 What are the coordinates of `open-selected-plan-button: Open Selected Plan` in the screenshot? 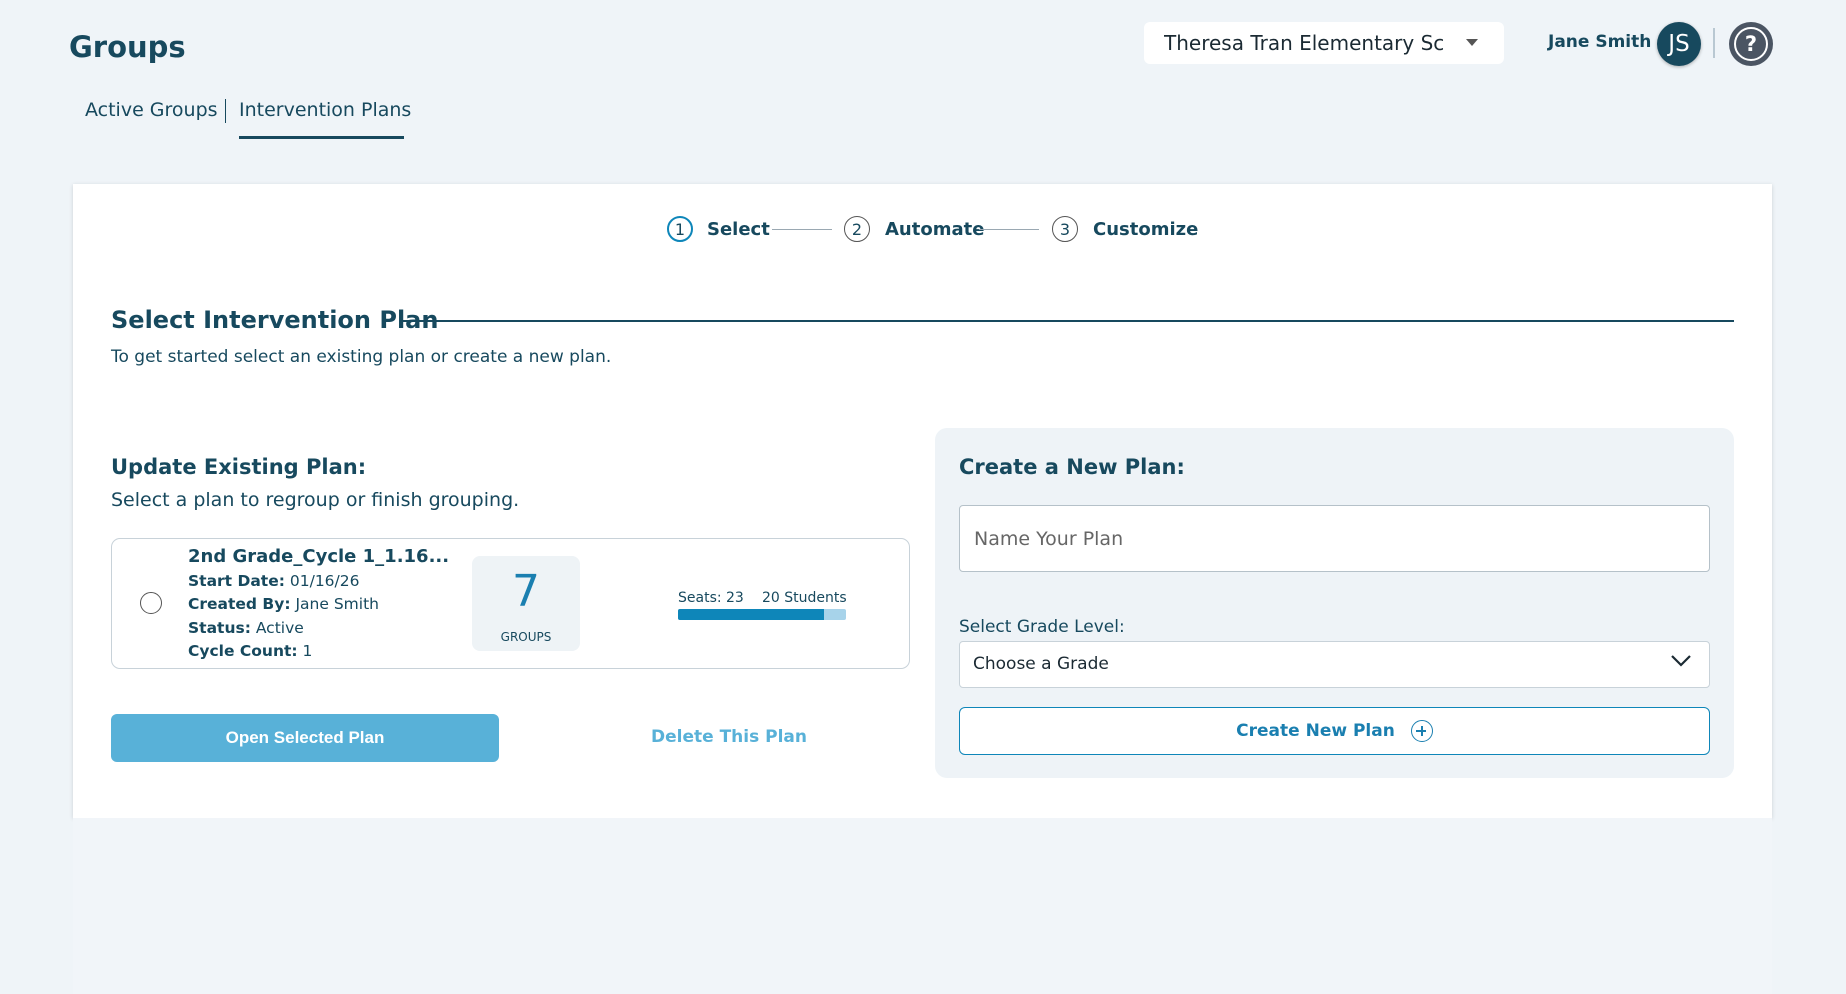 It's located at (305, 738).